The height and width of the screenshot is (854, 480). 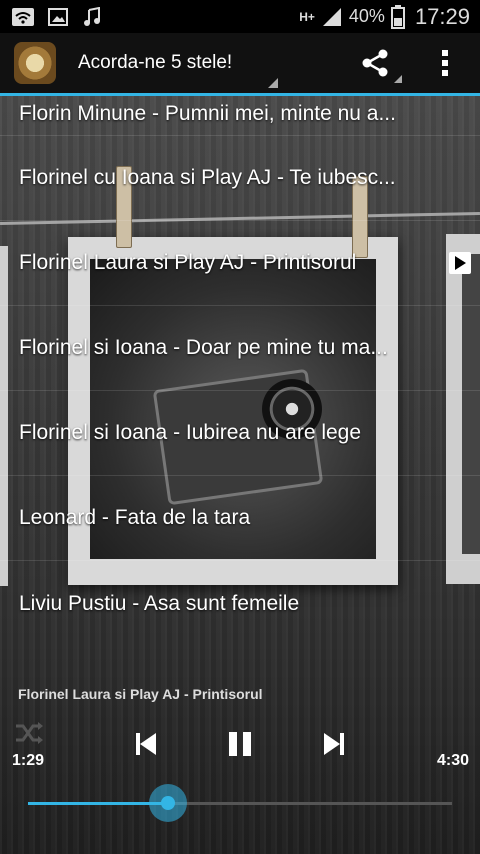 I want to click on music-note-icon, so click(x=92, y=16).